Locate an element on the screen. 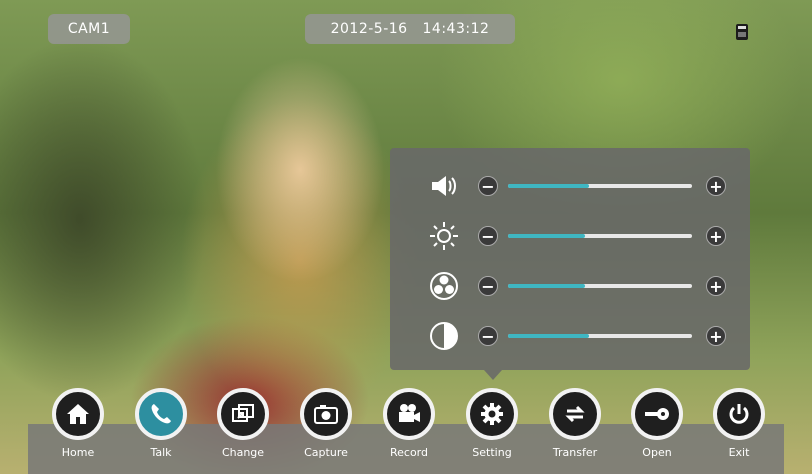 This screenshot has width=812, height=474. speaker-icon is located at coordinates (444, 186).